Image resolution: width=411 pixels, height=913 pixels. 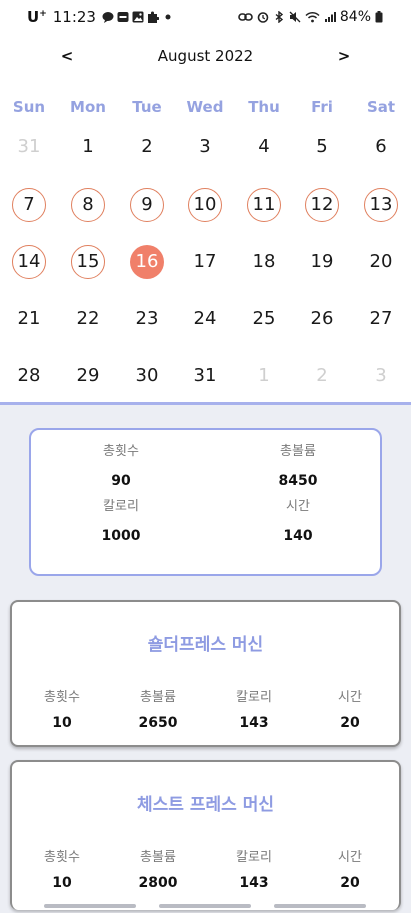 I want to click on calendar-day: 23, so click(x=147, y=319).